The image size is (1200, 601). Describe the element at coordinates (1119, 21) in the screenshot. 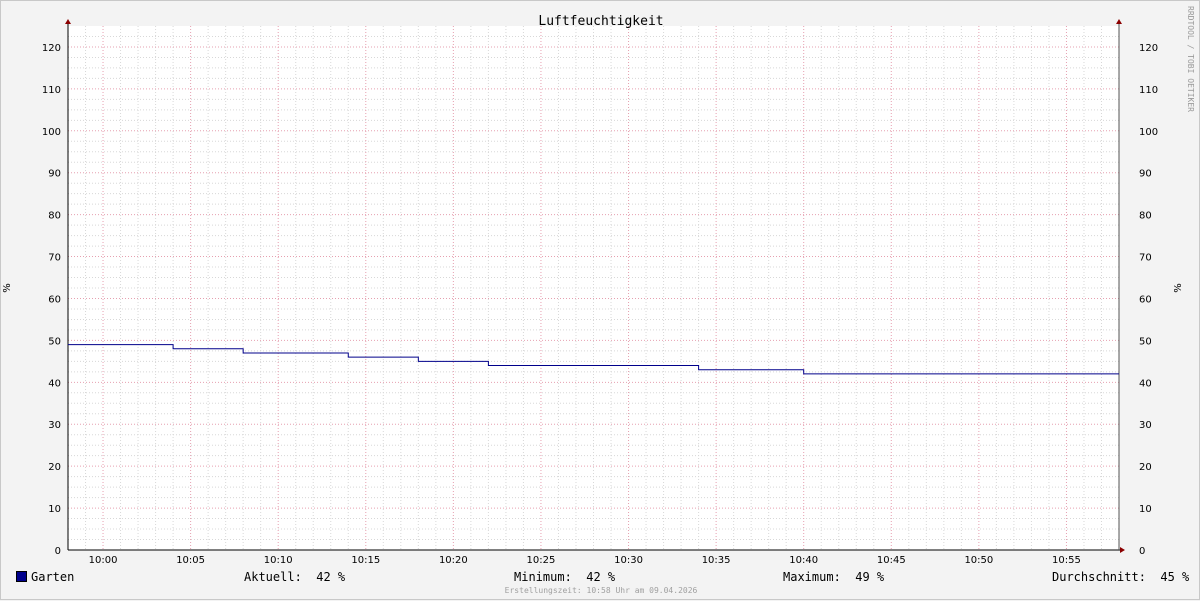

I see `y-axis-right-arrow` at that location.